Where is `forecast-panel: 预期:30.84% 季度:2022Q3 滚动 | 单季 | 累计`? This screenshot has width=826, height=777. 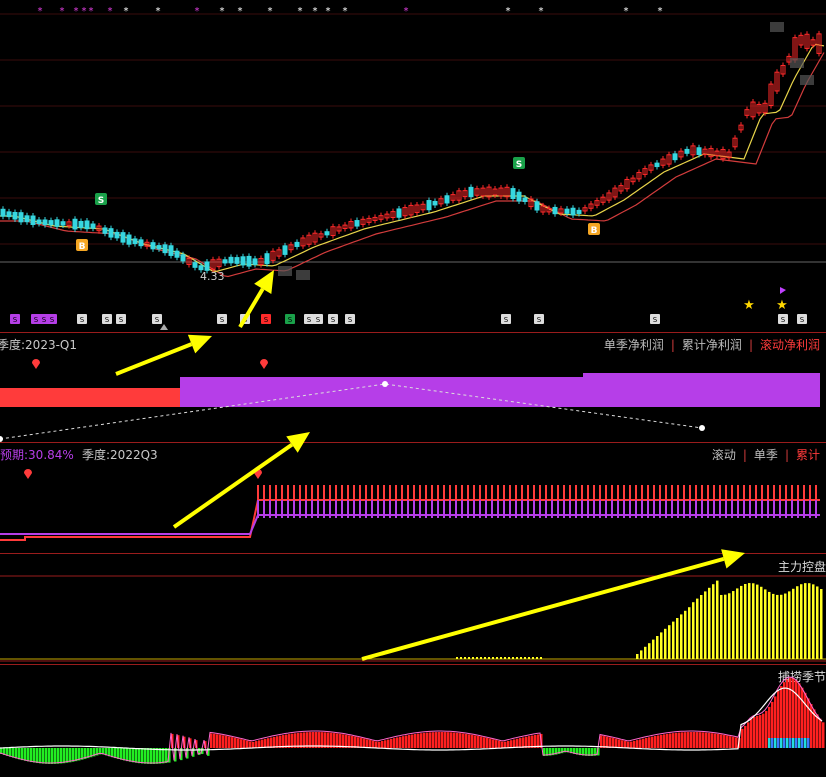 forecast-panel: 预期:30.84% 季度:2022Q3 滚动 | 单季 | 累计 is located at coordinates (413, 498).